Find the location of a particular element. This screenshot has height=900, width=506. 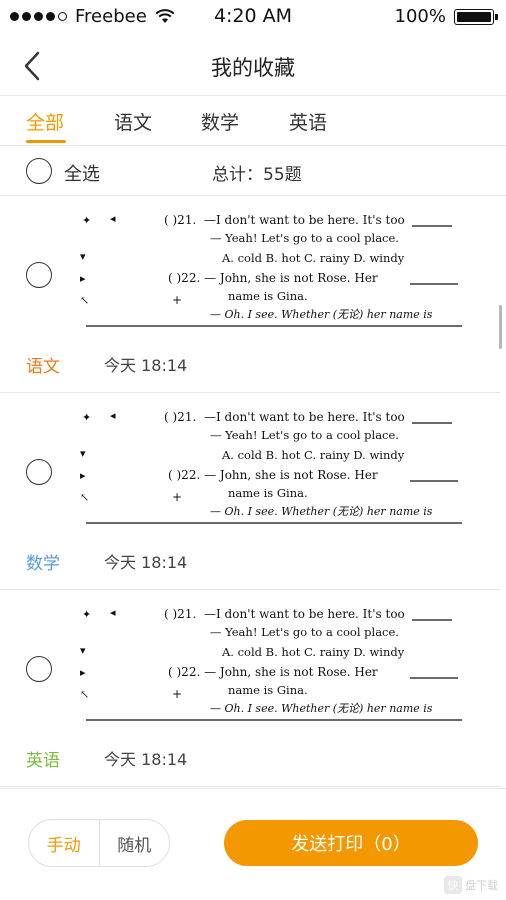

send-print-button: 发送打印（0） is located at coordinates (351, 843).